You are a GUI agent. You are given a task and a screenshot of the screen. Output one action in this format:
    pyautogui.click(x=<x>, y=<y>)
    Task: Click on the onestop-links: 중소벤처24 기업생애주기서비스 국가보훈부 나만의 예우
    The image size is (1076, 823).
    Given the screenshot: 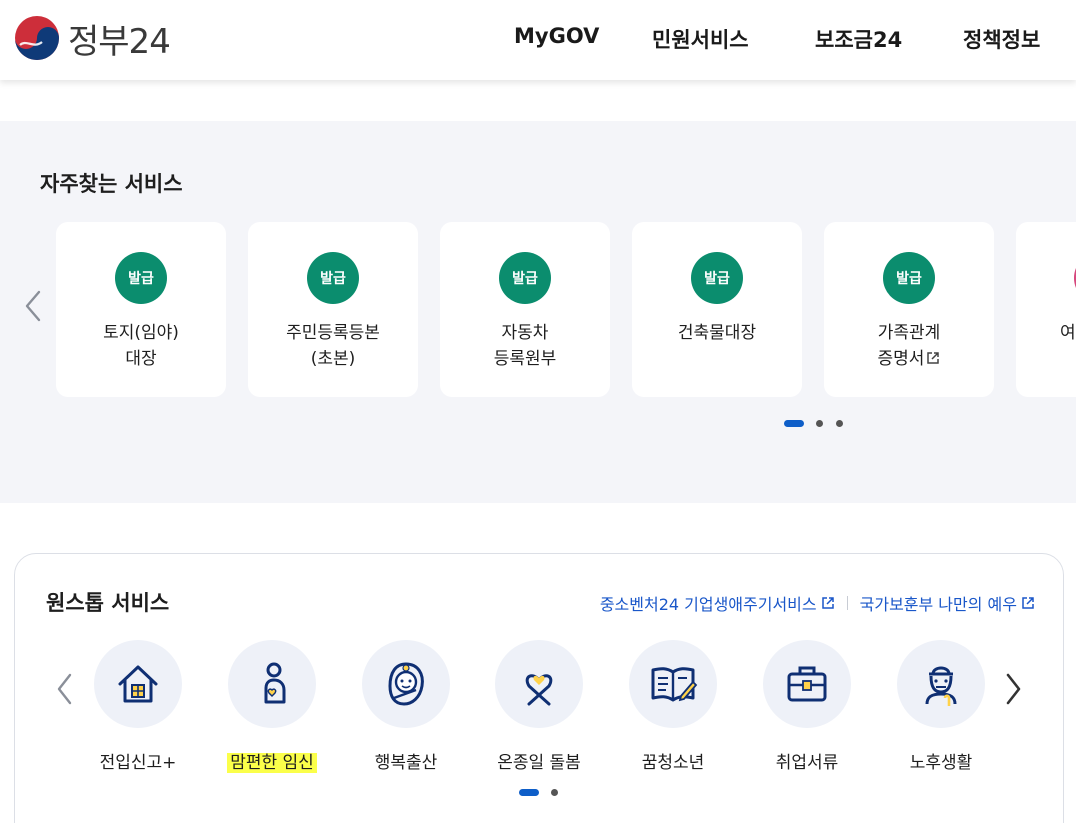 What is the action you would take?
    pyautogui.click(x=817, y=603)
    